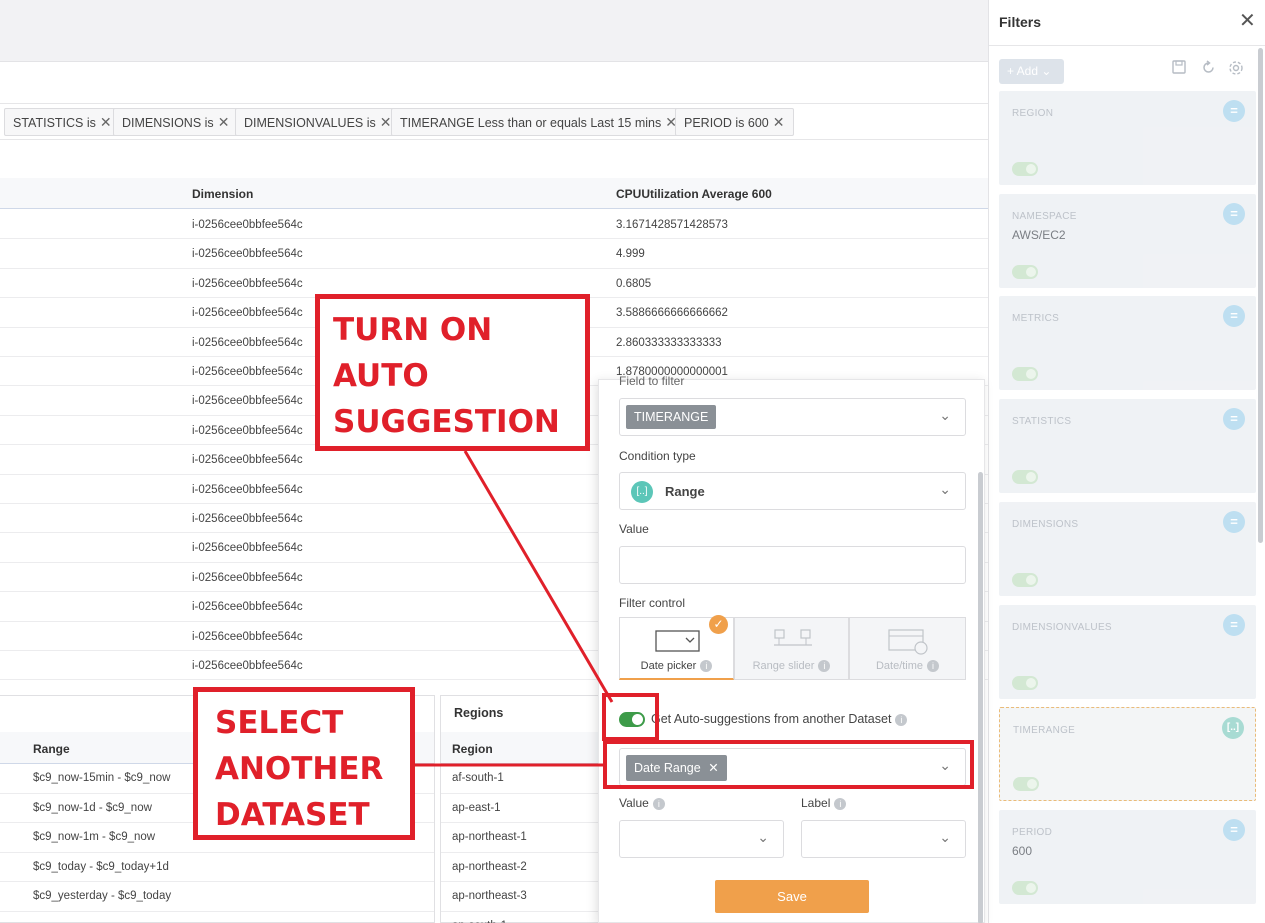  Describe the element at coordinates (630, 717) in the screenshot. I see `highlight-toggle` at that location.